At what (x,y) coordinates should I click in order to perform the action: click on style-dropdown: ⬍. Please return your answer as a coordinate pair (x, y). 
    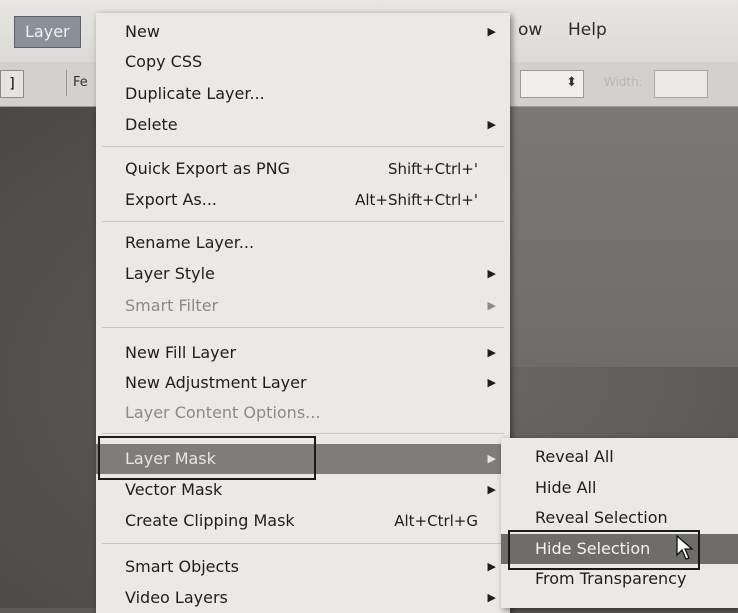
    Looking at the image, I should click on (552, 84).